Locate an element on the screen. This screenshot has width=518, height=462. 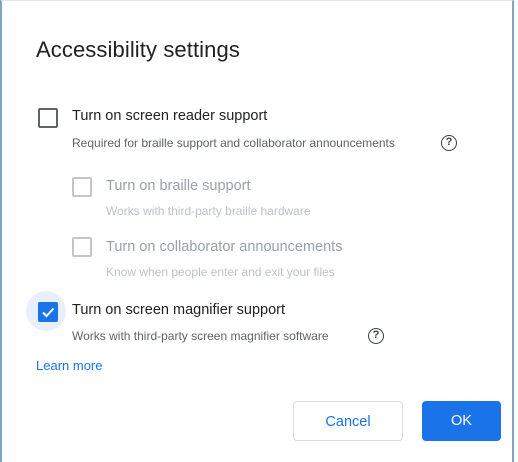
braille-checkbox is located at coordinates (82, 187).